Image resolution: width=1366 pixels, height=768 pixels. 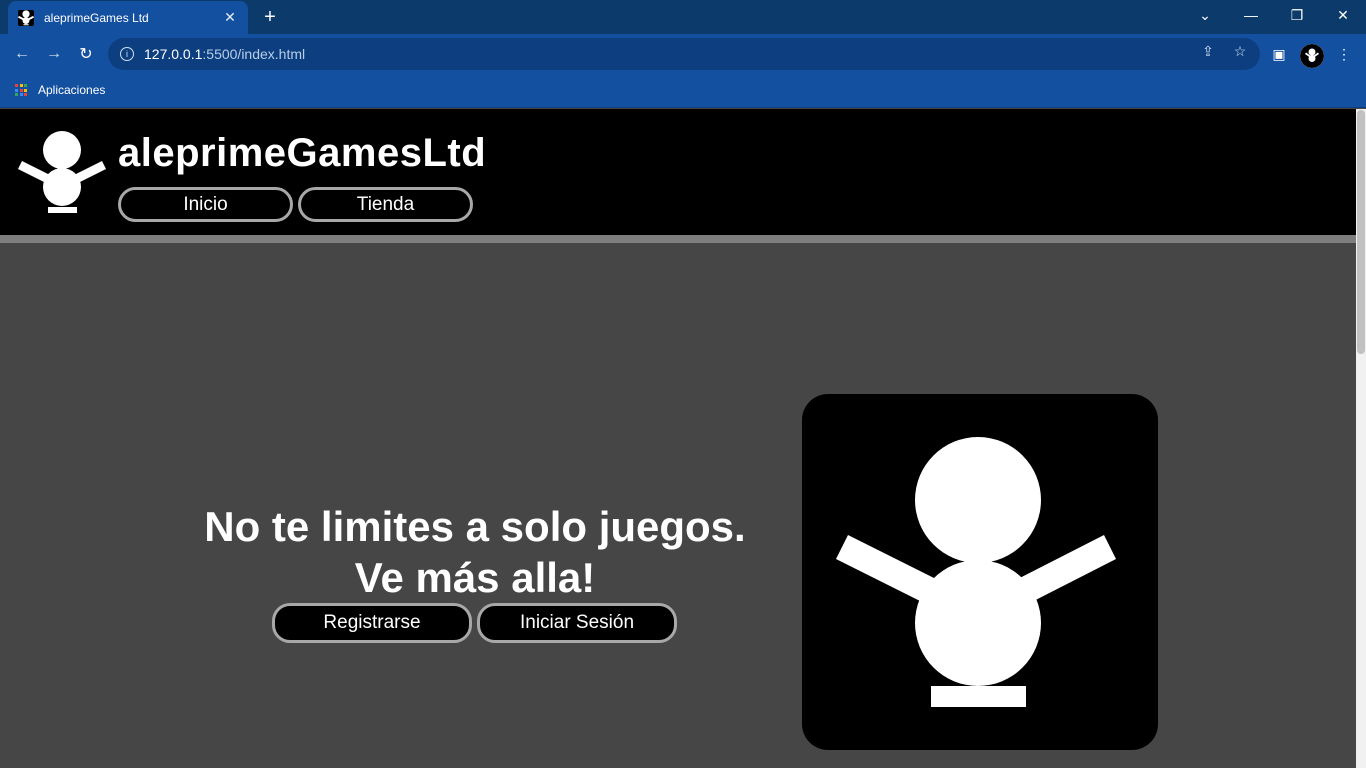 What do you see at coordinates (254, 54) in the screenshot?
I see `url-path: :5500/index.html` at bounding box center [254, 54].